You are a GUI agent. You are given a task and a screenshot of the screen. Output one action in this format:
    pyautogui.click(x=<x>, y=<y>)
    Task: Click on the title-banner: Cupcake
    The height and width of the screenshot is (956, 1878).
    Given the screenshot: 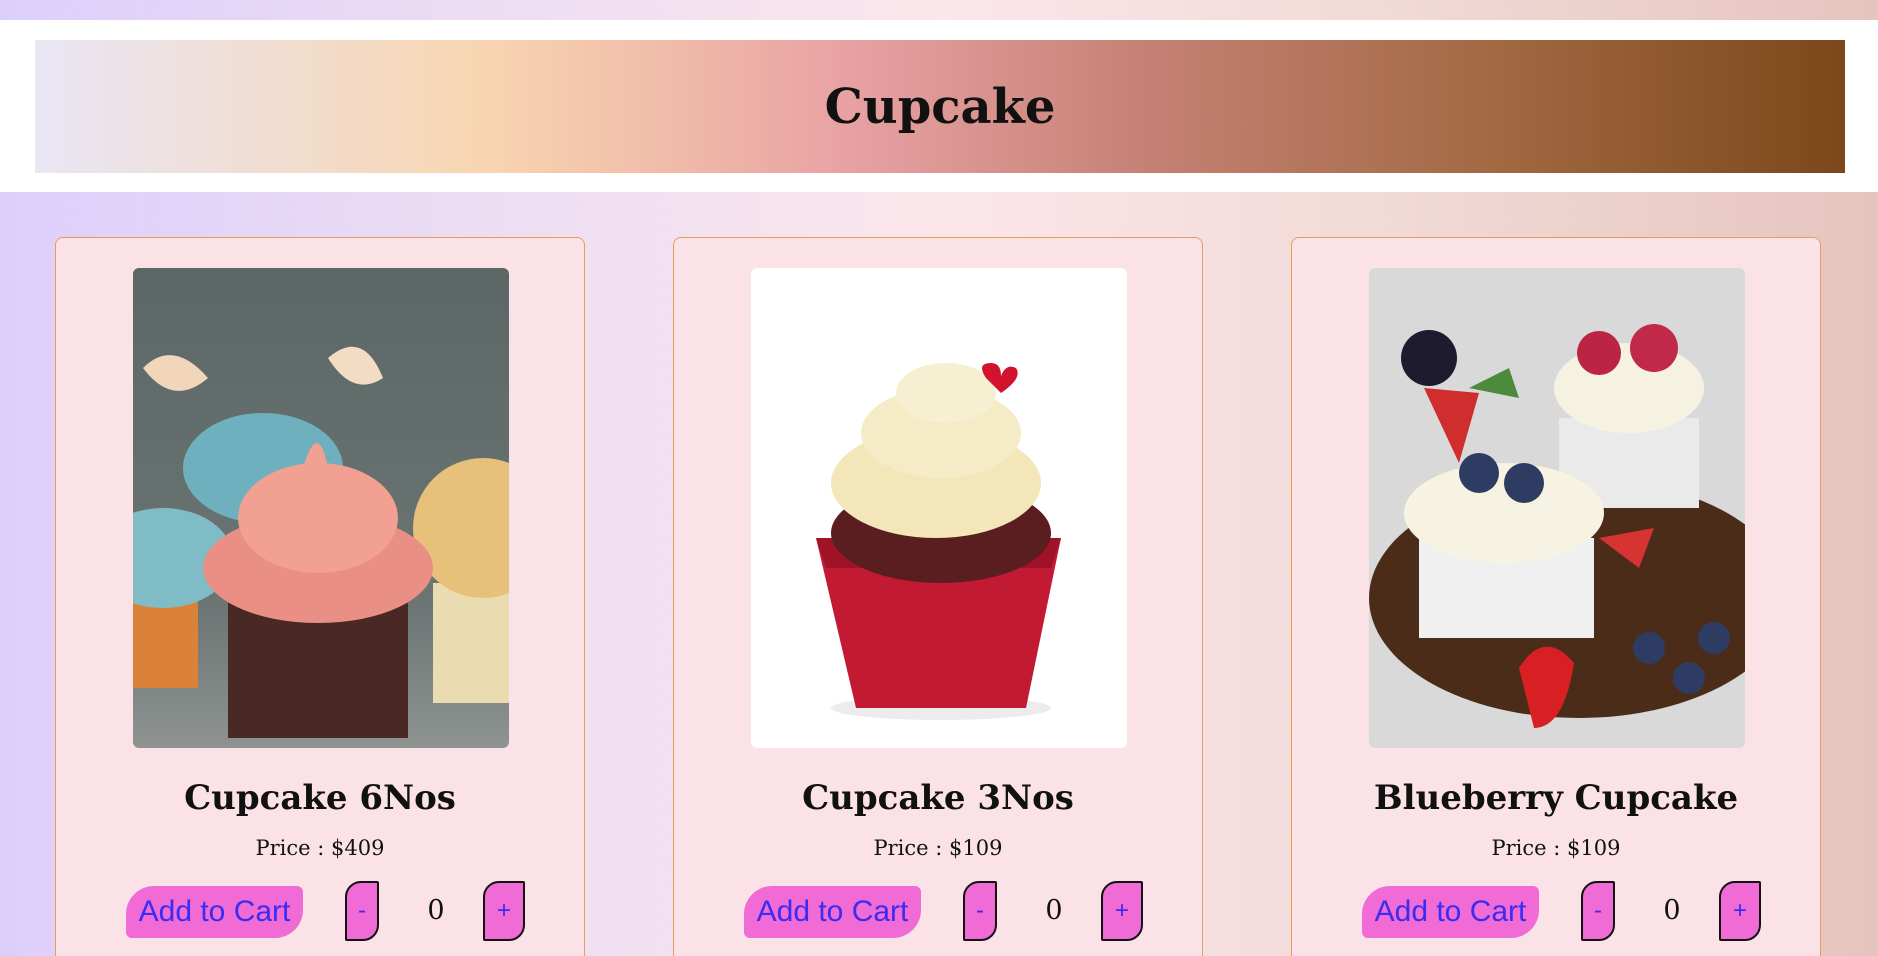 What is the action you would take?
    pyautogui.click(x=940, y=106)
    